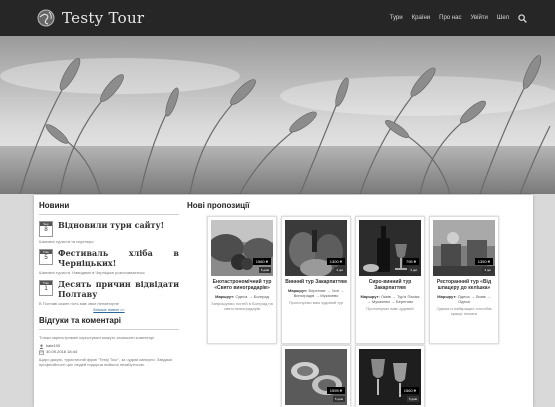  What do you see at coordinates (109, 352) in the screenshot?
I see `comment-date-row: 30.09.2016 18:44` at bounding box center [109, 352].